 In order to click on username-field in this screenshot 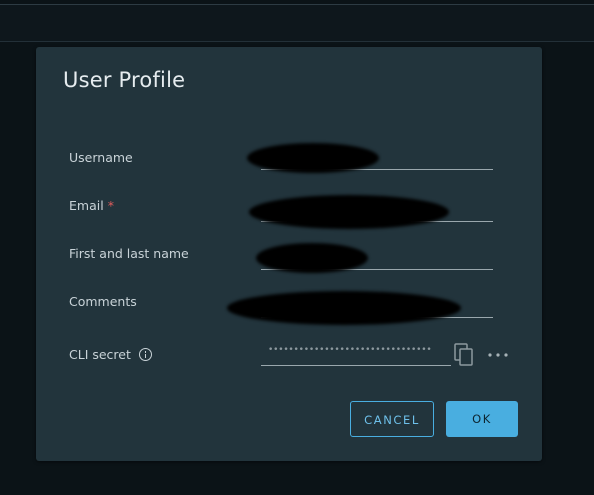, I will do `click(370, 158)`.